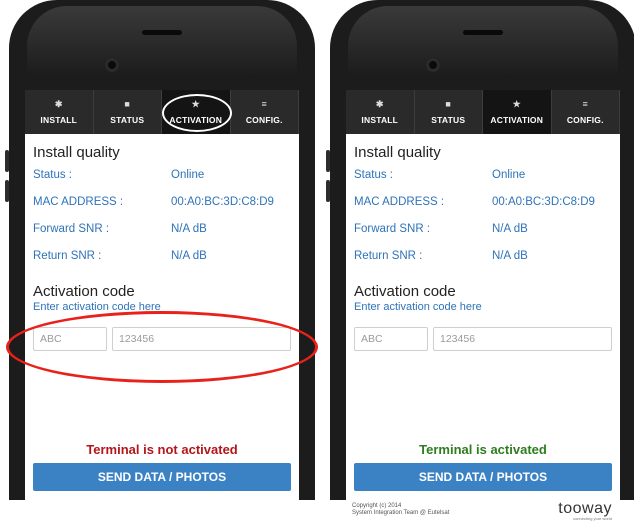 The width and height of the screenshot is (634, 523). Describe the element at coordinates (401, 513) in the screenshot. I see `copyright-line: System Integration Team @ Eutelsat` at that location.